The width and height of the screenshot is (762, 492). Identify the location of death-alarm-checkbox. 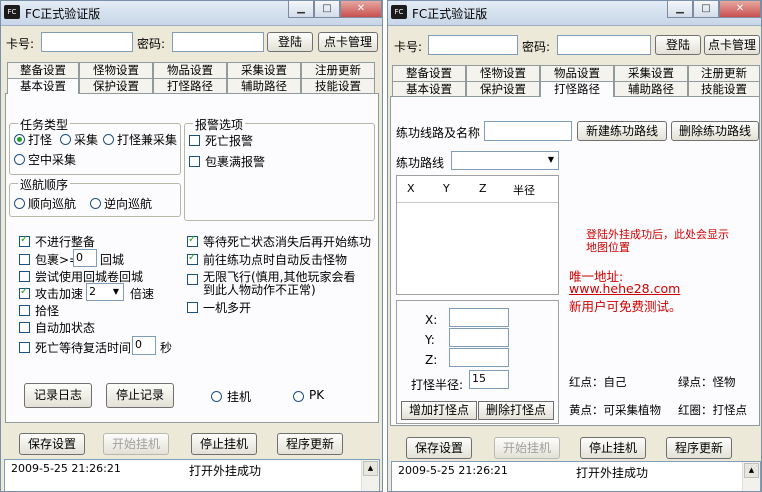
(194, 140).